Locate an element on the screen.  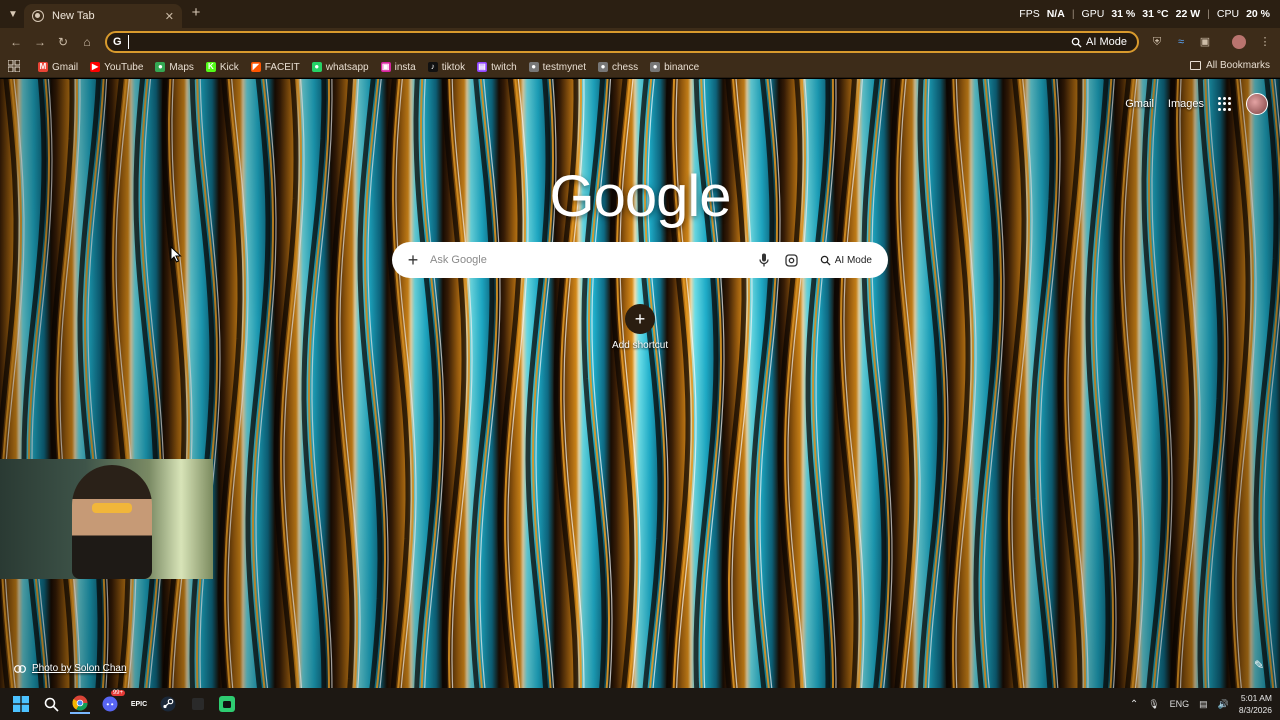
bookmark-insta: ▣ insta is located at coordinates (398, 67).